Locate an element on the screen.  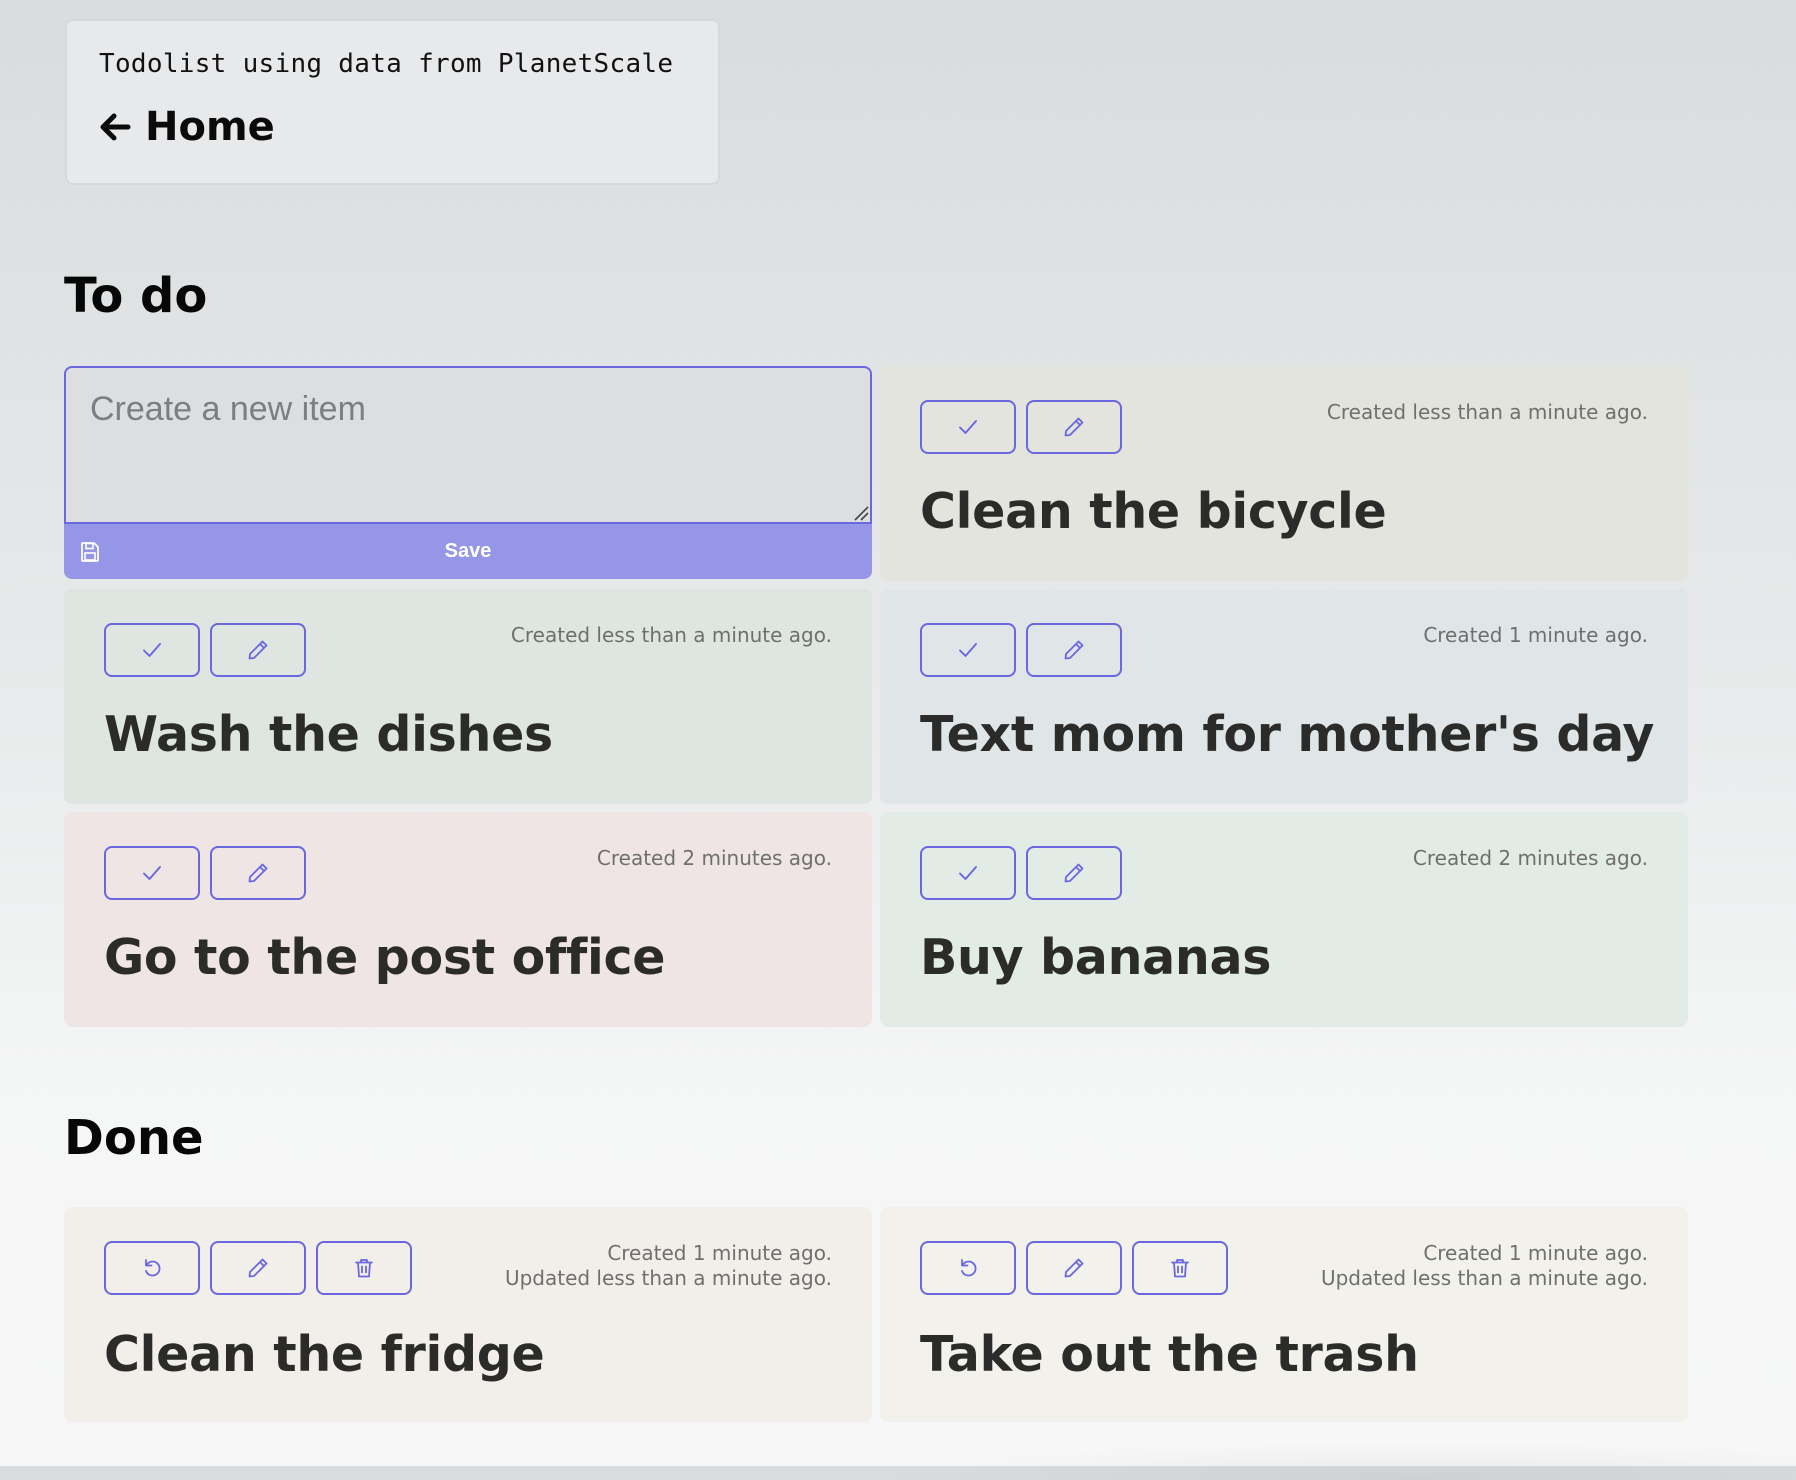
card-timestamps: Created 1 minute ago. is located at coordinates (1535, 635).